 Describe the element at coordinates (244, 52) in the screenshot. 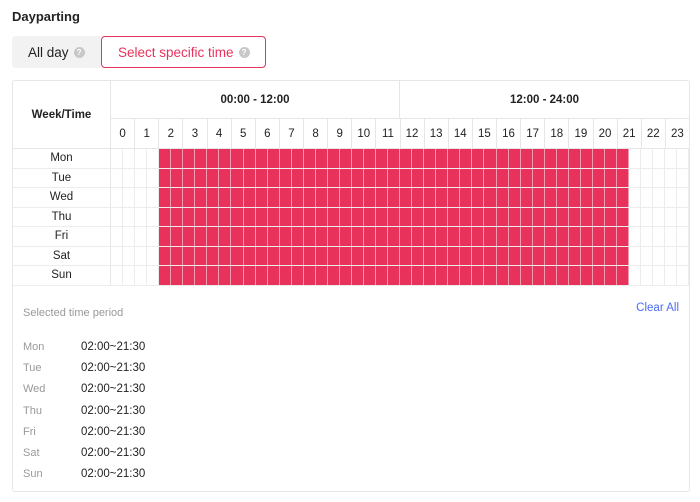

I see `help-icon: ?` at that location.